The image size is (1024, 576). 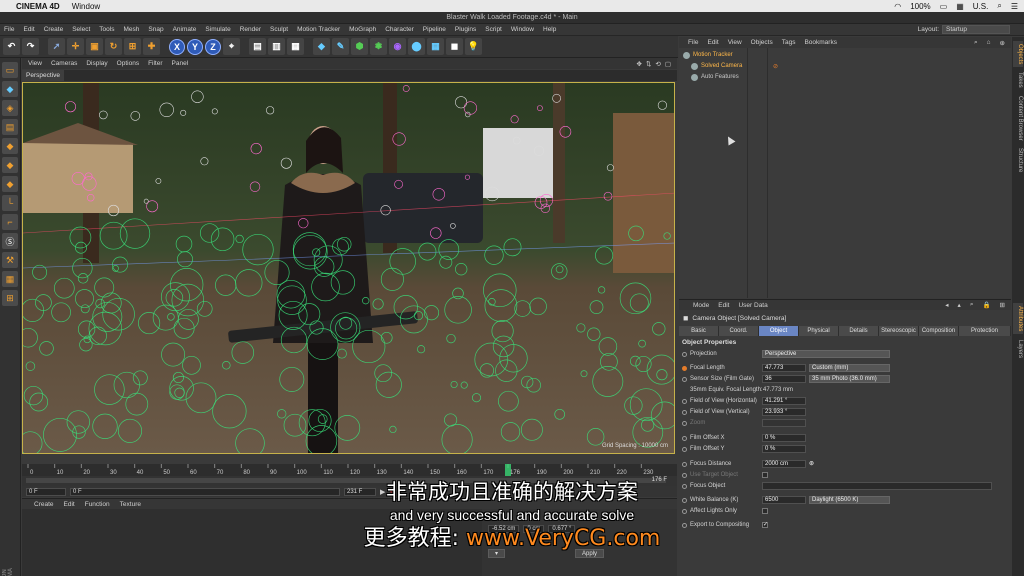 What do you see at coordinates (1018, 80) in the screenshot?
I see `tab-takes: Takes` at bounding box center [1018, 80].